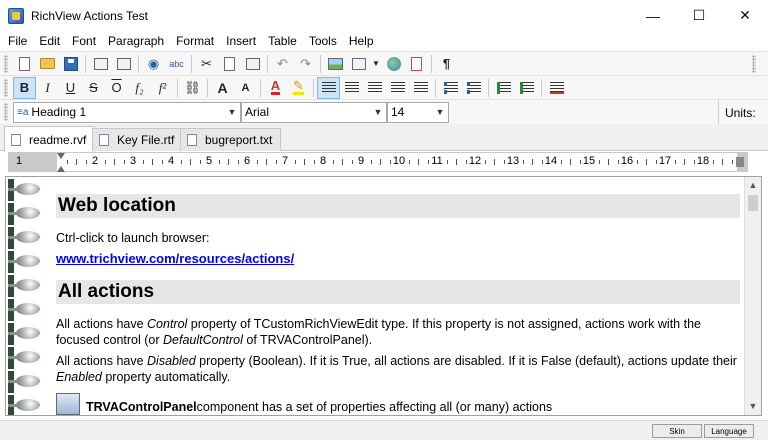 The height and width of the screenshot is (440, 768). I want to click on ruler-label: 13, so click(513, 161).